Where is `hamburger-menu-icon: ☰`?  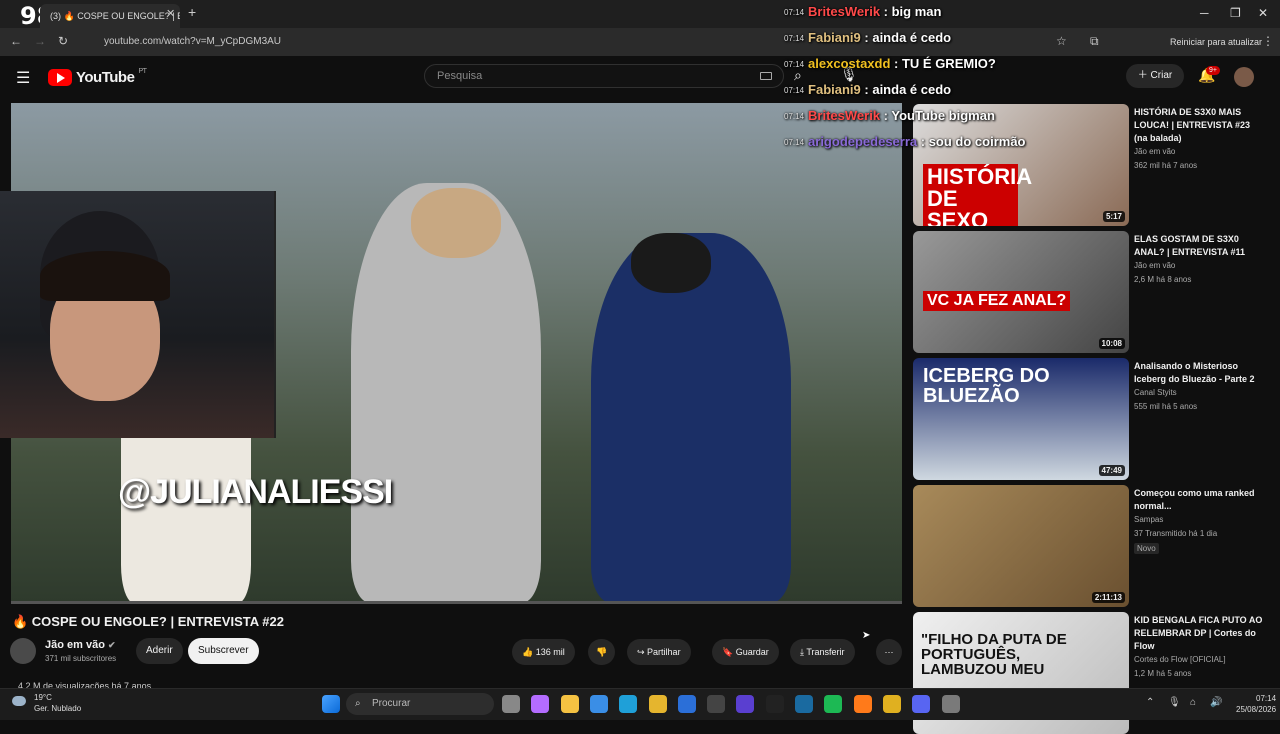
hamburger-menu-icon: ☰ is located at coordinates (23, 78).